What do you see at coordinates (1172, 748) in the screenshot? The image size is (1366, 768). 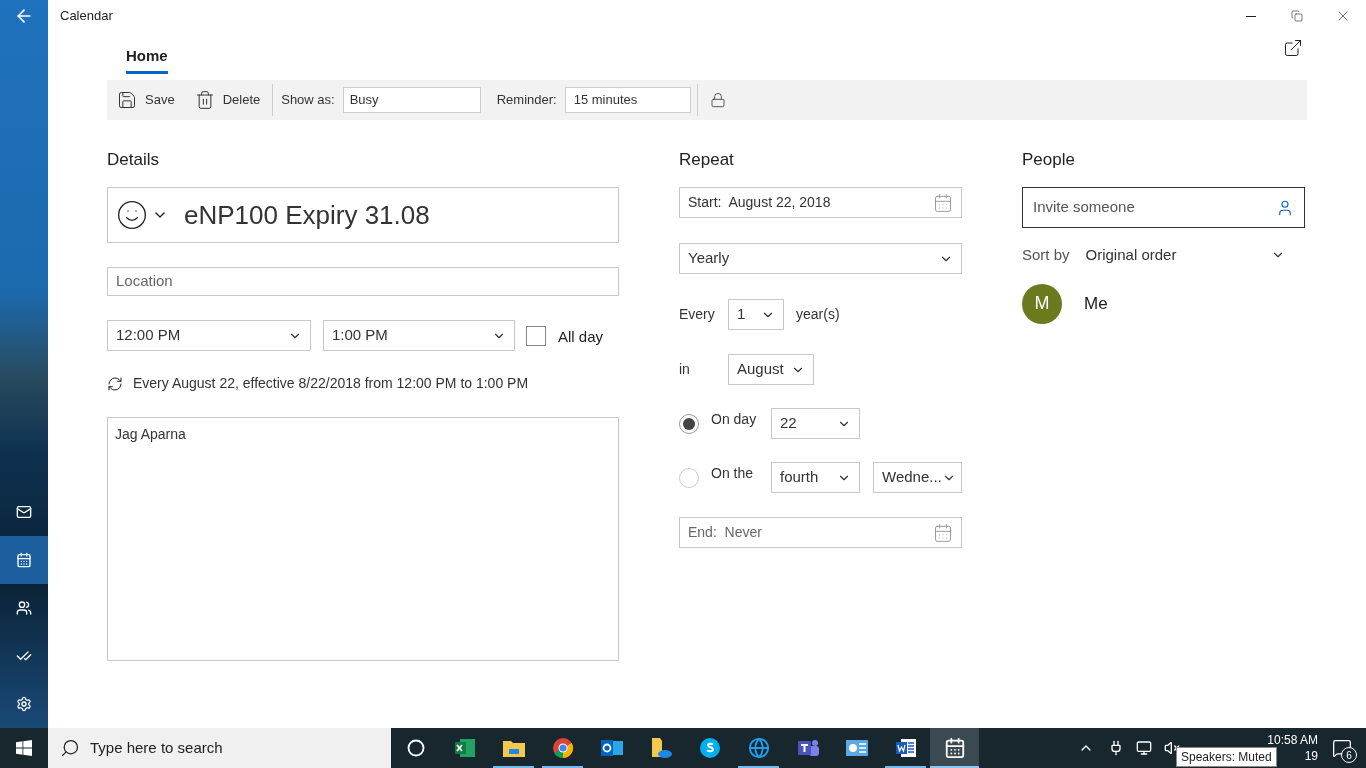 I see `speaker-muted-icon` at bounding box center [1172, 748].